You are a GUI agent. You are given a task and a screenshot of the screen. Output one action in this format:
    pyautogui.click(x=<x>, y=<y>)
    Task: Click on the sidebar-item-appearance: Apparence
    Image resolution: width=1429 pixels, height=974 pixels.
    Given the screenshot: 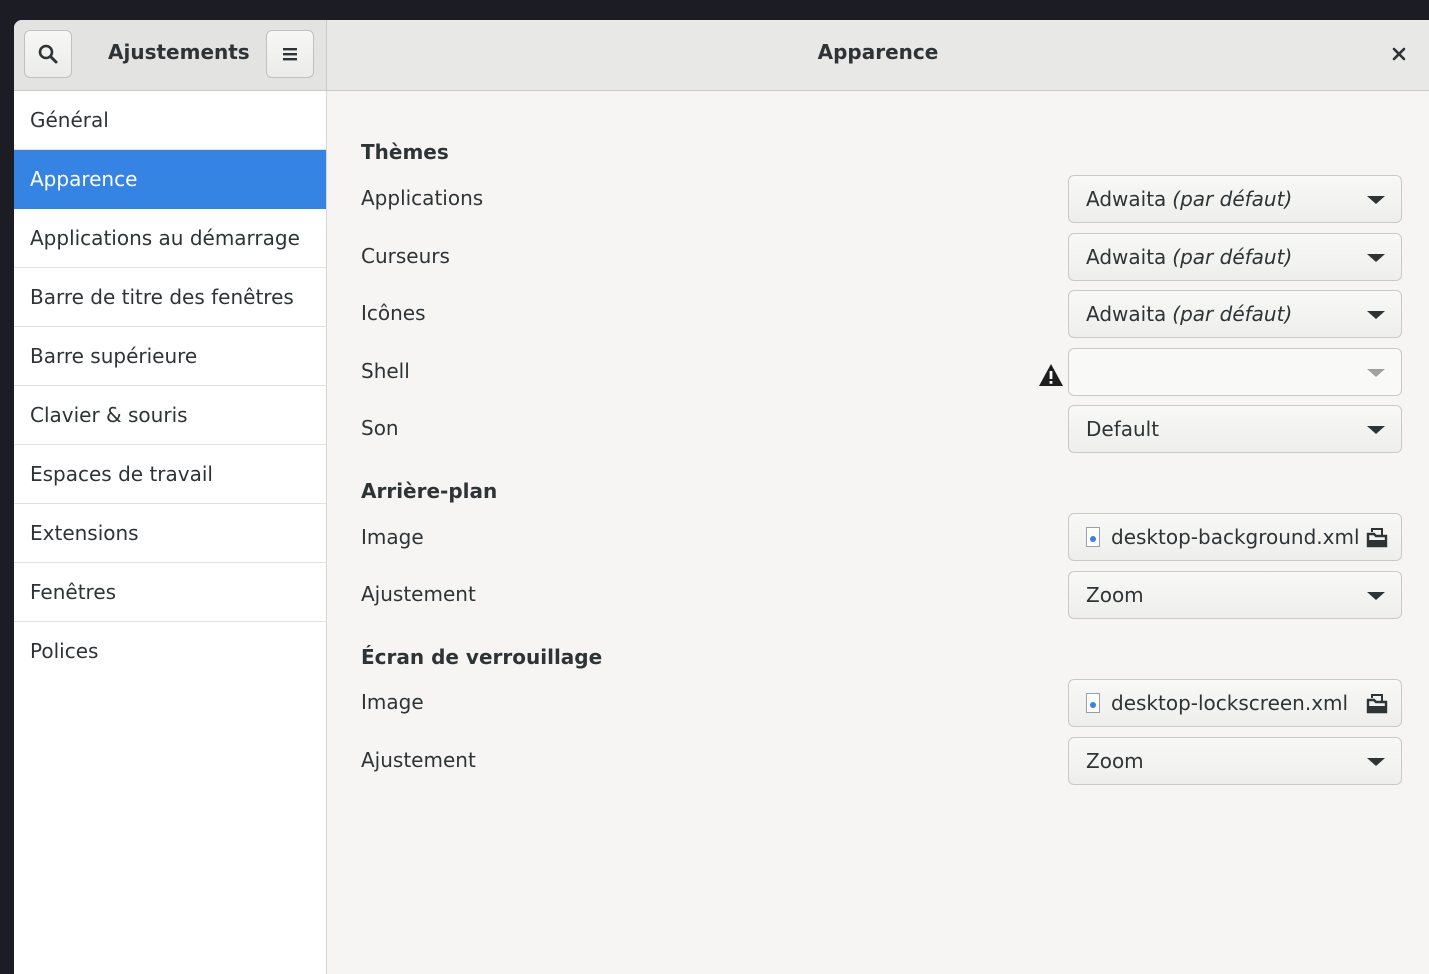 What is the action you would take?
    pyautogui.click(x=170, y=179)
    